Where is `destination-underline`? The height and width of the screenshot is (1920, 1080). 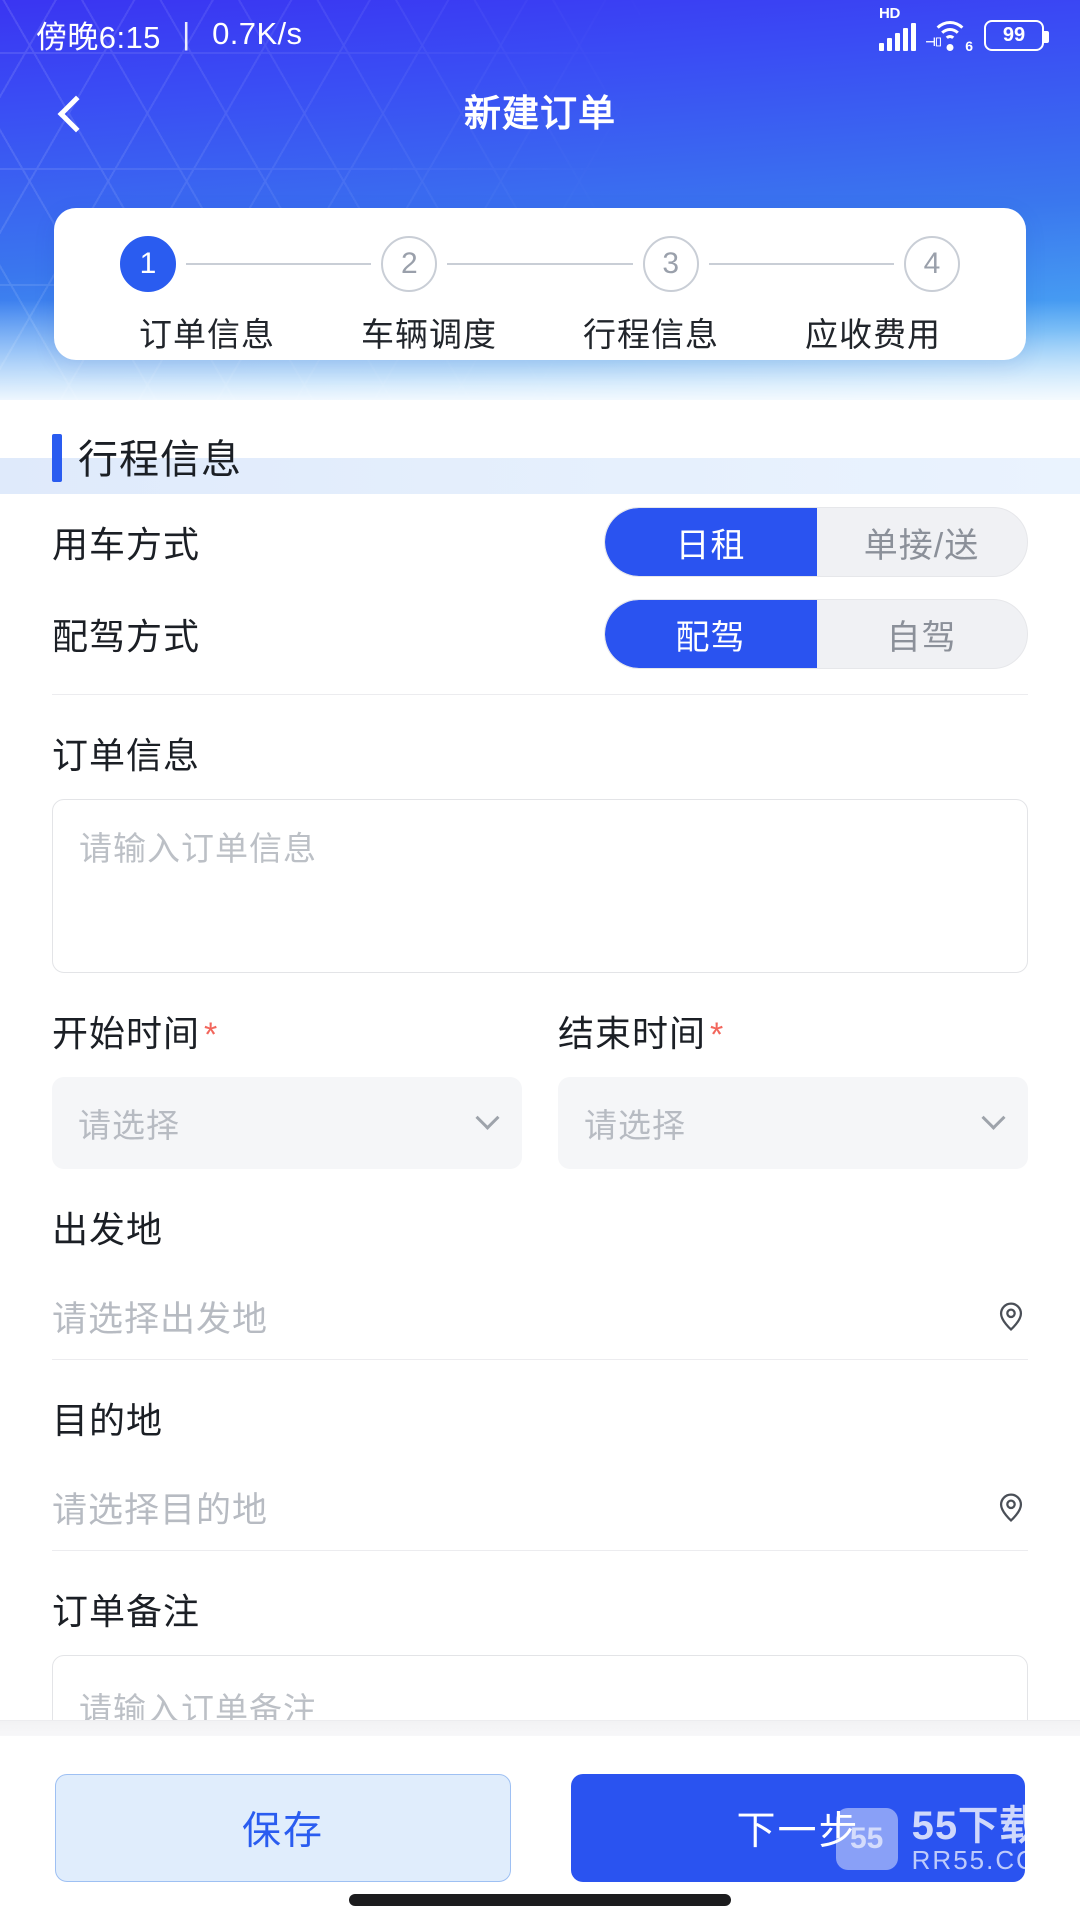 destination-underline is located at coordinates (540, 1550).